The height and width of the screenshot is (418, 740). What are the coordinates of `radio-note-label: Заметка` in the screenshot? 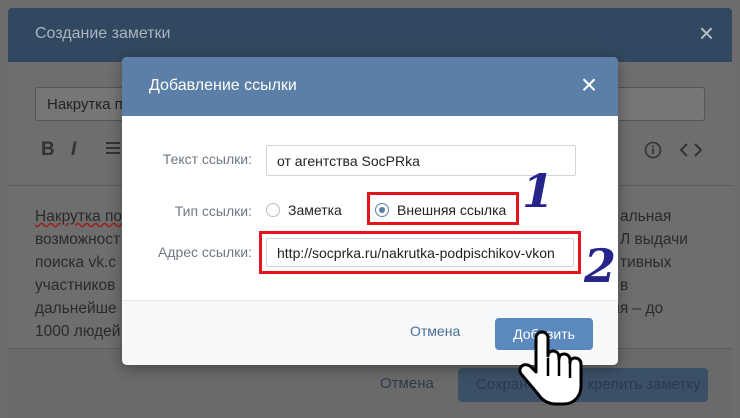 It's located at (315, 210).